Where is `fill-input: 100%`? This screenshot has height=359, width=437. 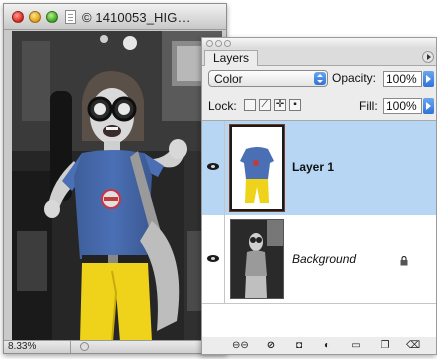 fill-input: 100% is located at coordinates (402, 106).